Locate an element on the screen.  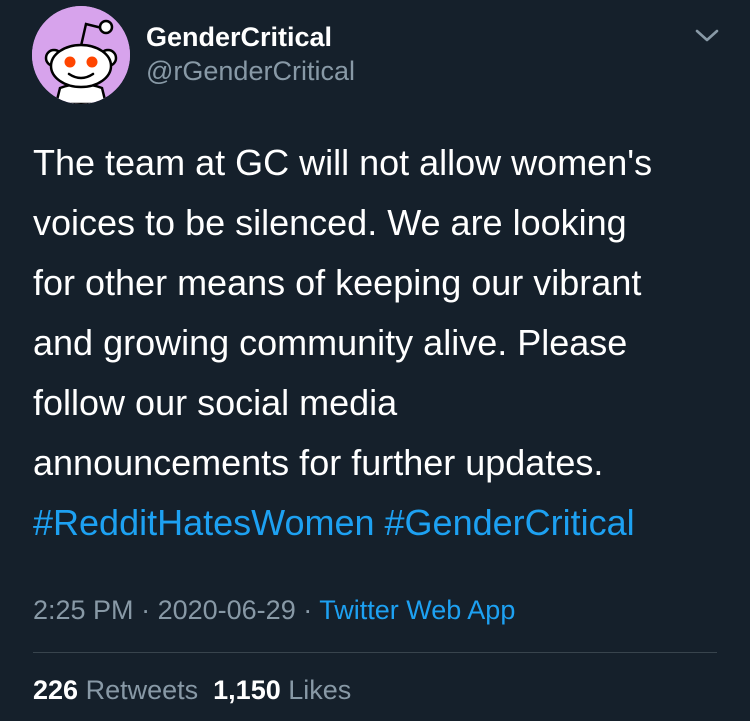
retweets-label: Retweets is located at coordinates (142, 690).